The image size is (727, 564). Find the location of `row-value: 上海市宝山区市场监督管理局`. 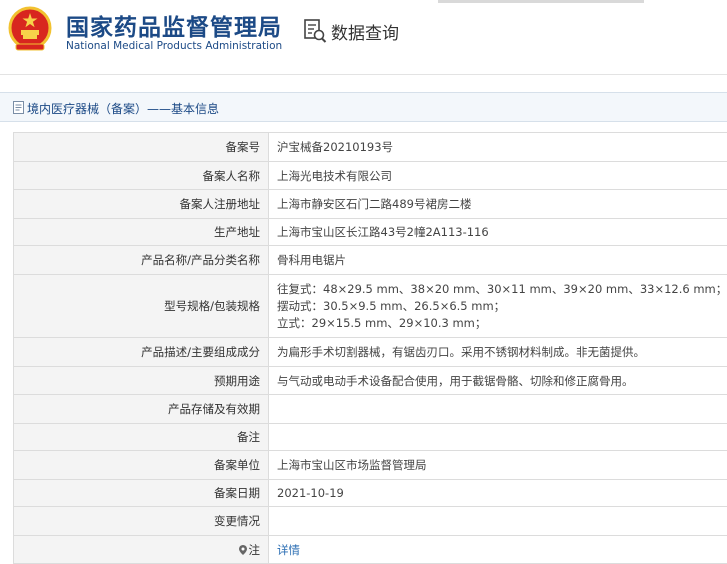

row-value: 上海市宝山区市场监督管理局 is located at coordinates (497, 465).